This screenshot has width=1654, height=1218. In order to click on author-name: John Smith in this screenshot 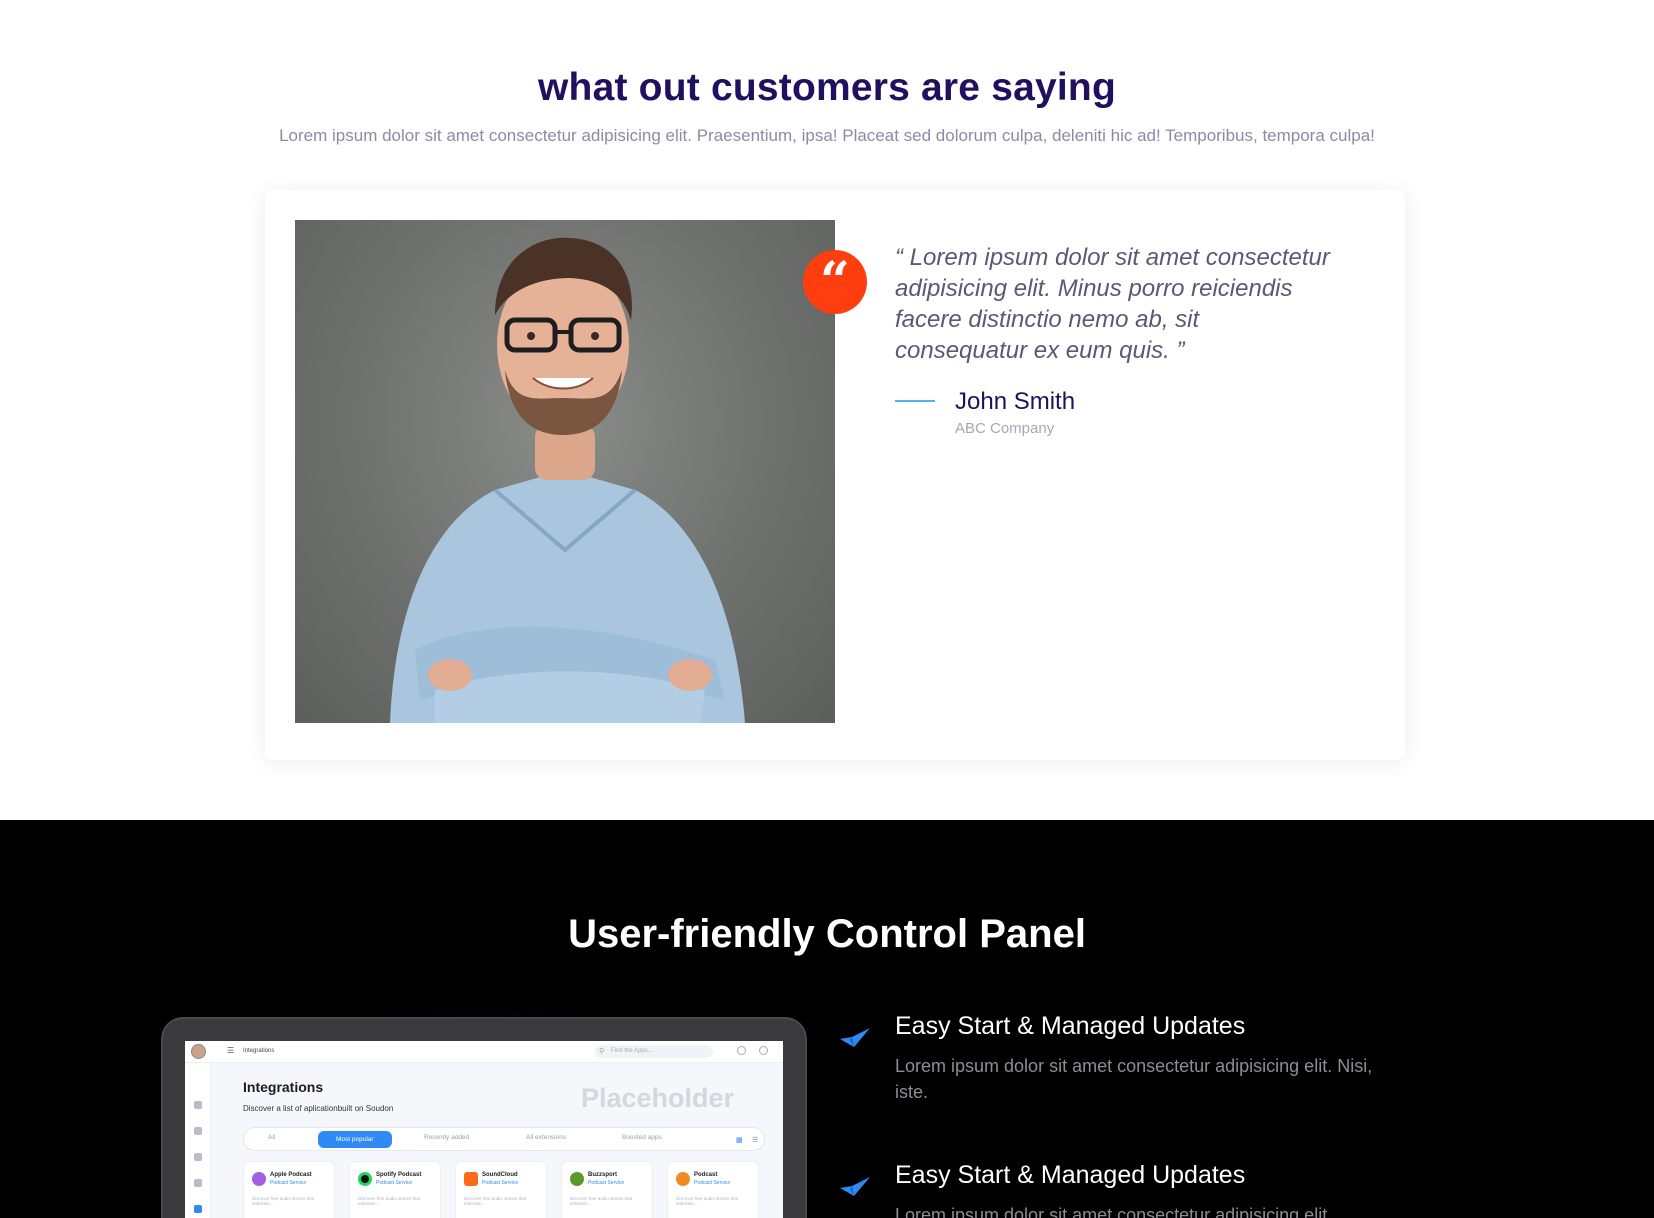, I will do `click(1015, 401)`.